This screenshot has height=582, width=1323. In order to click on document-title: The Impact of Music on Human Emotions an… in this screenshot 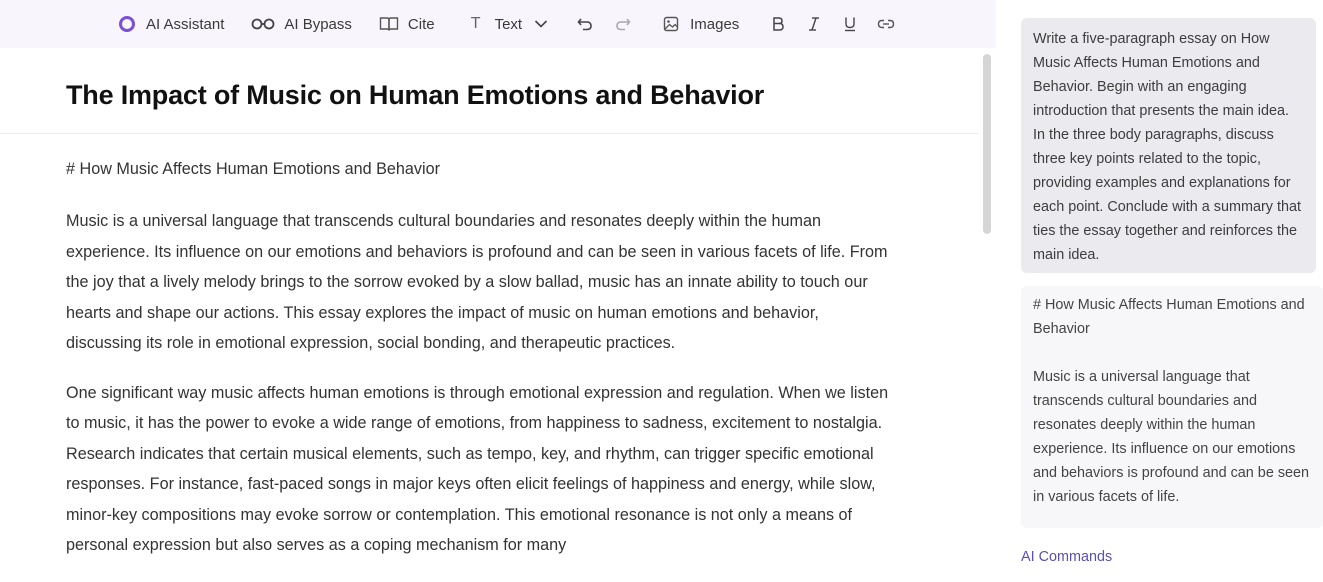, I will do `click(415, 95)`.